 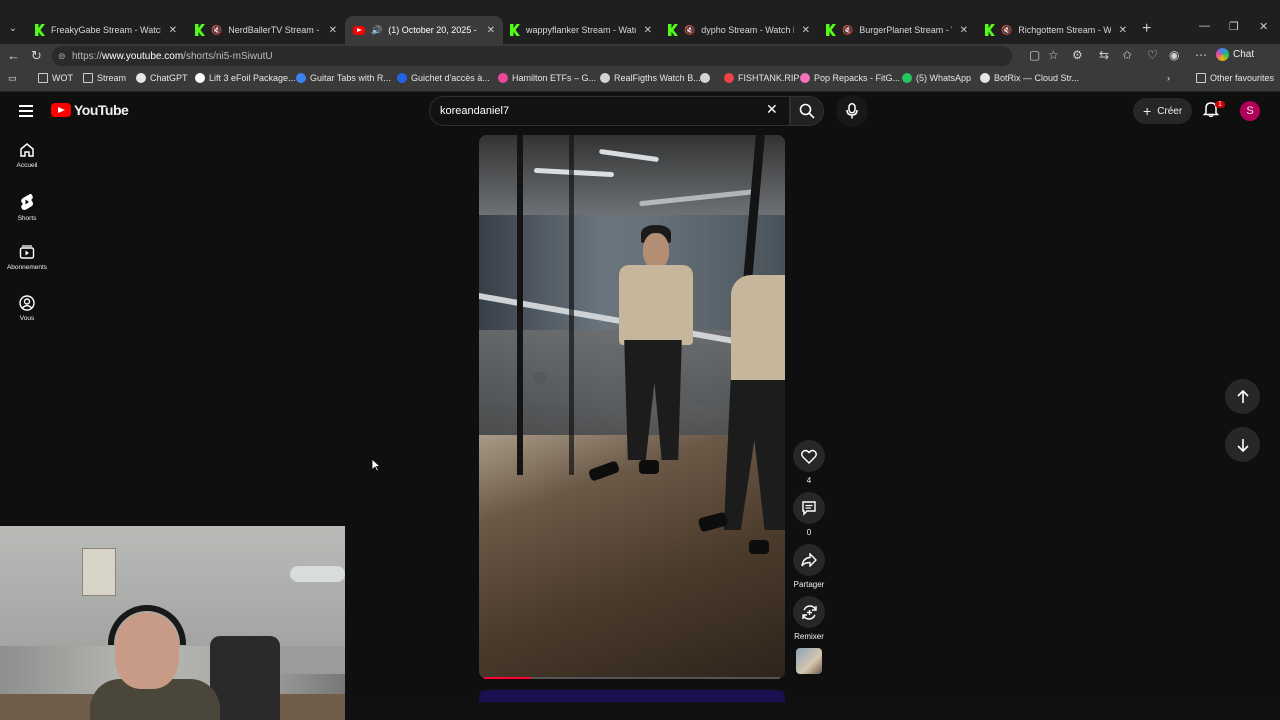 What do you see at coordinates (12, 78) in the screenshot?
I see `reading-list-icon: ▭` at bounding box center [12, 78].